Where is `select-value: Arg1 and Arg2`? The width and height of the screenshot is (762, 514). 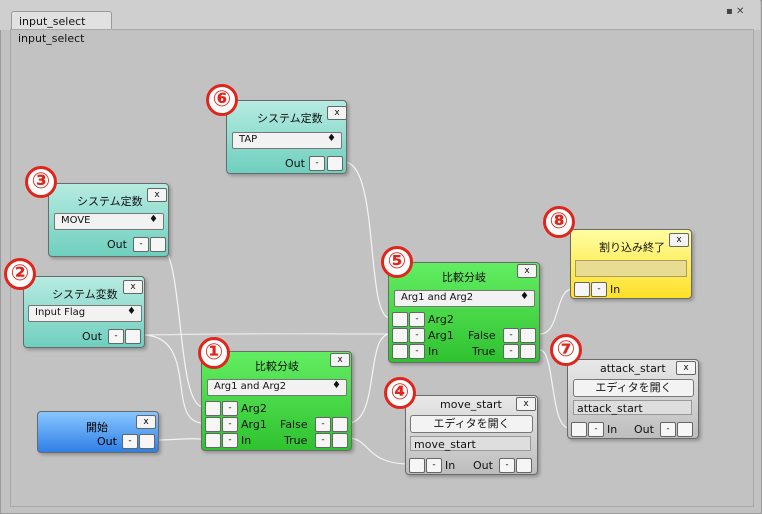 select-value: Arg1 and Arg2 is located at coordinates (437, 297).